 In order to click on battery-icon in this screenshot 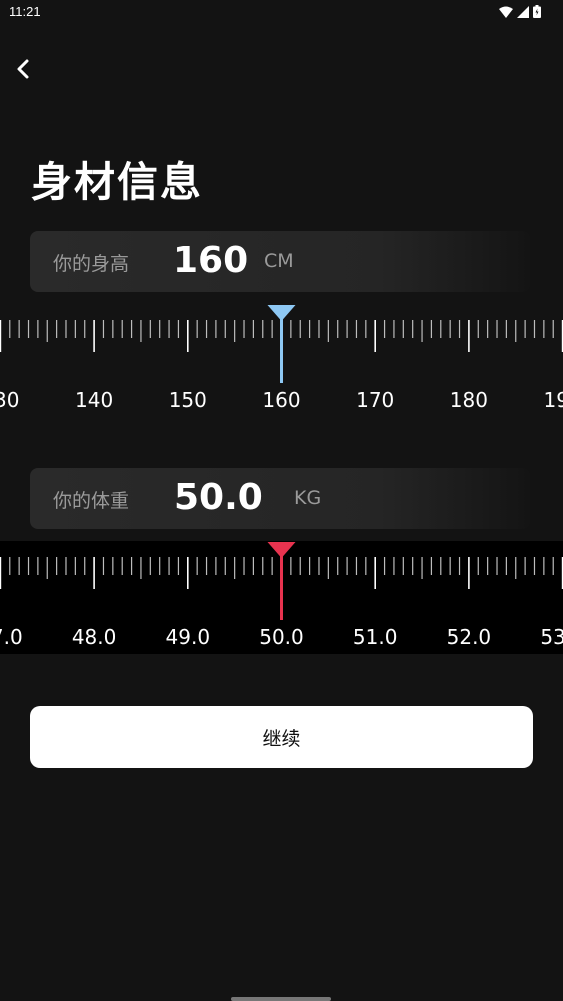, I will do `click(537, 11)`.